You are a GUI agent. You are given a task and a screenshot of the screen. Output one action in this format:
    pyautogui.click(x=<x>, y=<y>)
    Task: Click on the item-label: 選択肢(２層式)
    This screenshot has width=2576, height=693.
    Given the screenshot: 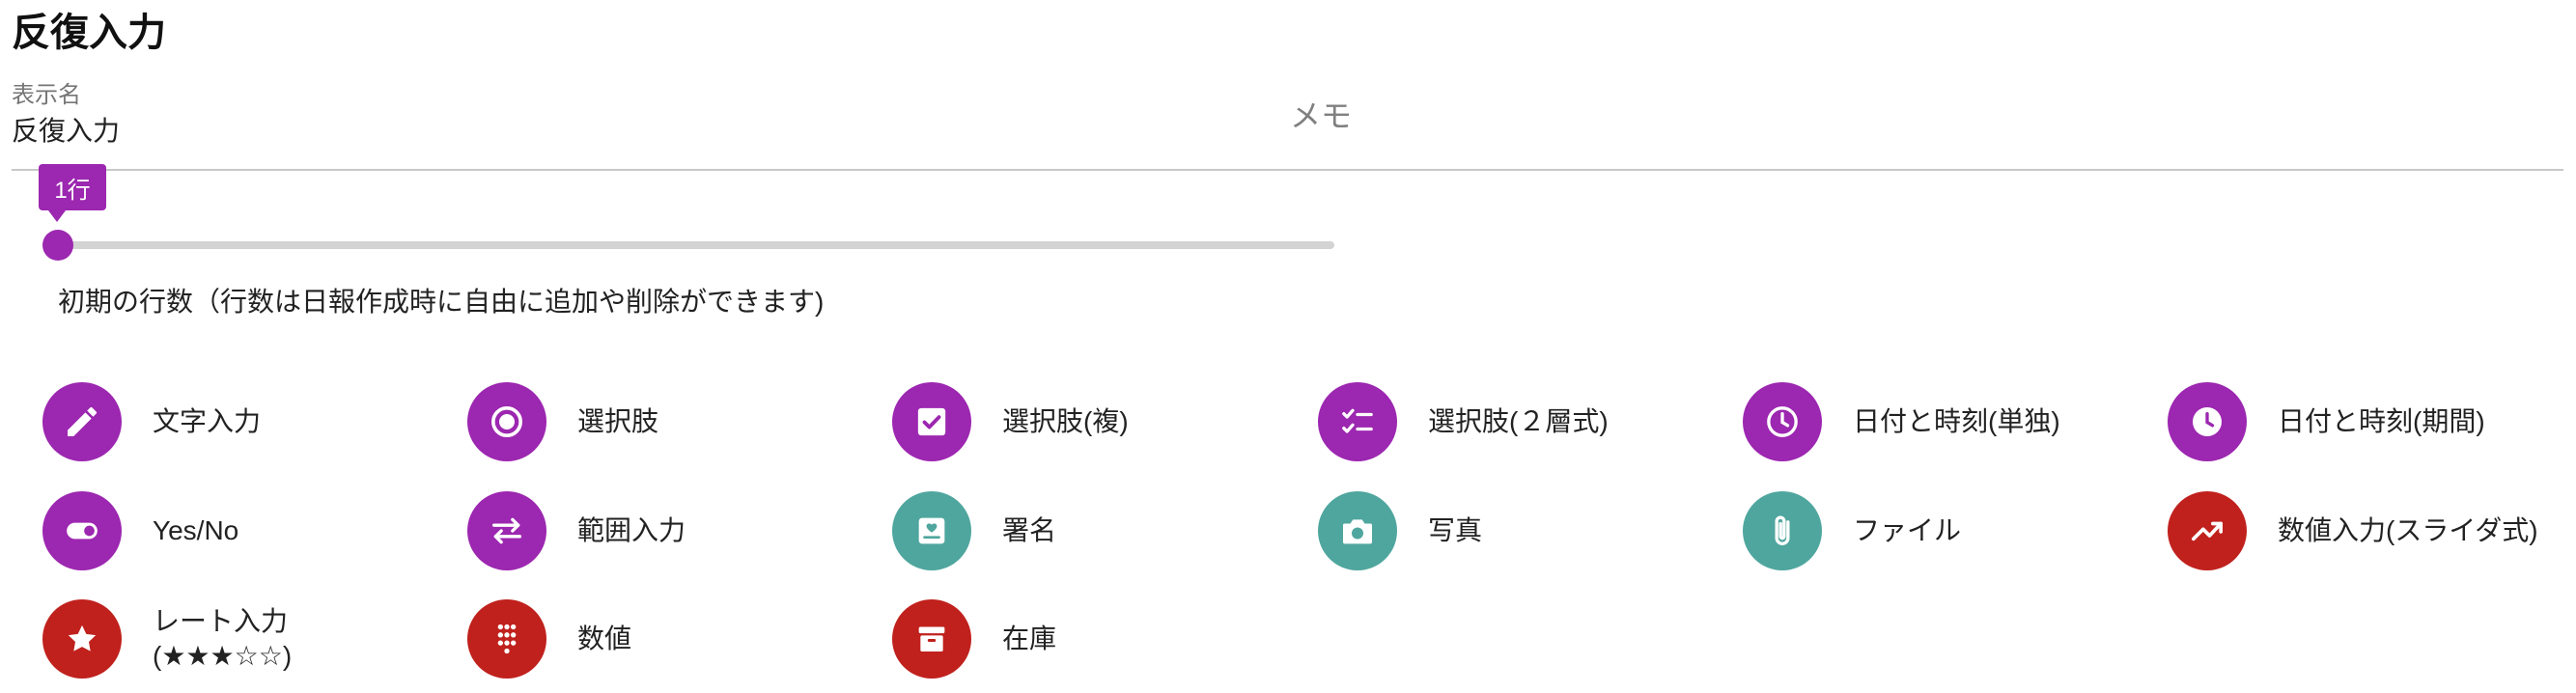 What is the action you would take?
    pyautogui.click(x=1518, y=421)
    